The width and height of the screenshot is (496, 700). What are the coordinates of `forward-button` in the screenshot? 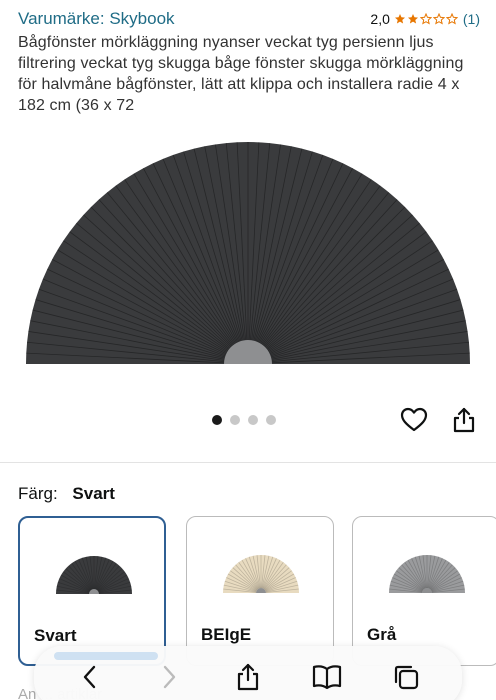 It's located at (169, 677).